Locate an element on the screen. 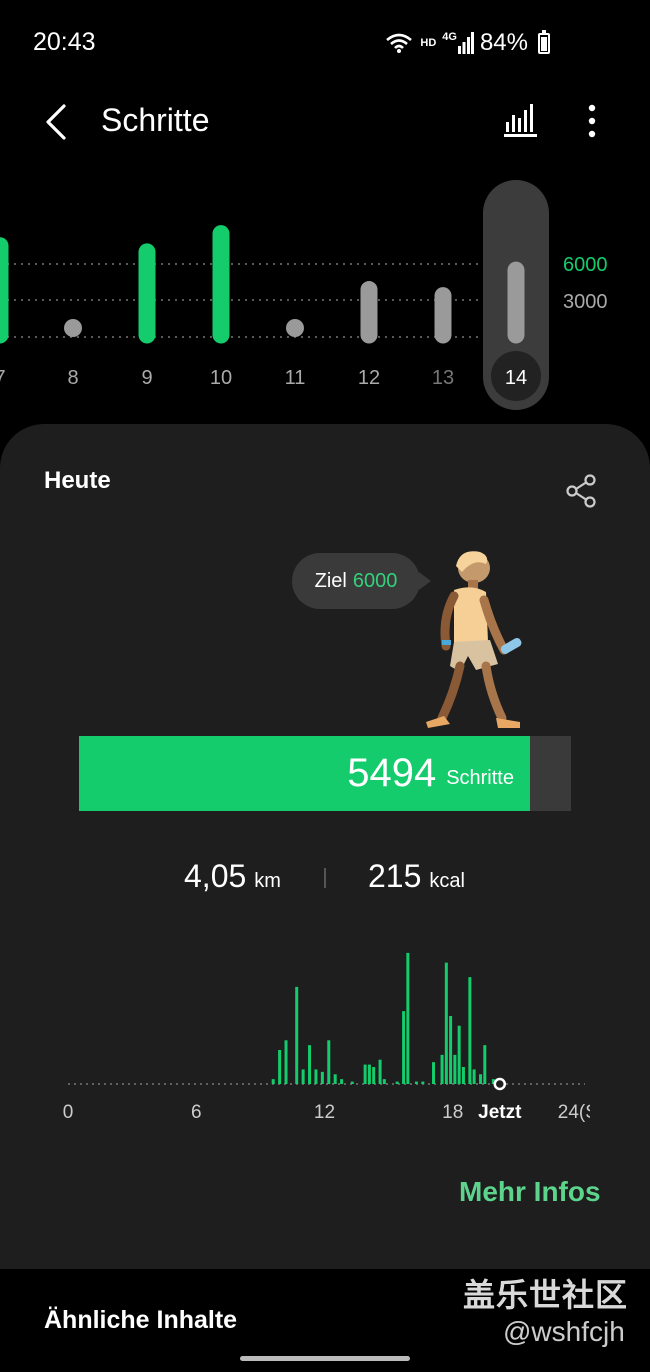 This screenshot has height=1372, width=650. distance-stat: 4,05 km is located at coordinates (232, 876).